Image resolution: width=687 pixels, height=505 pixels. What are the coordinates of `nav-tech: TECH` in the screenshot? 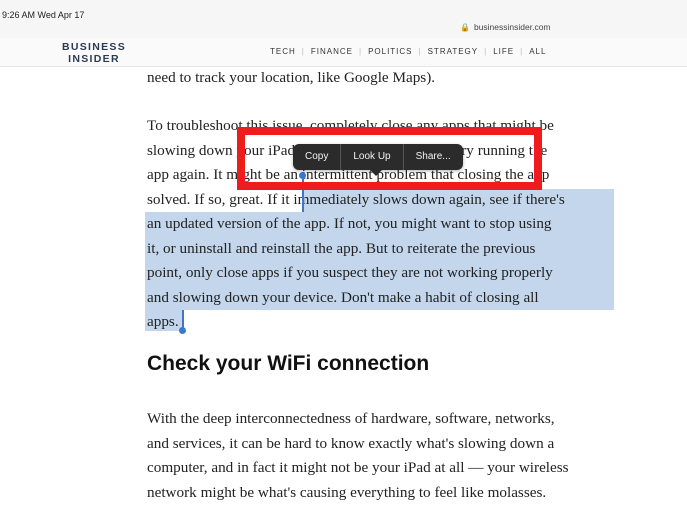 It's located at (283, 51).